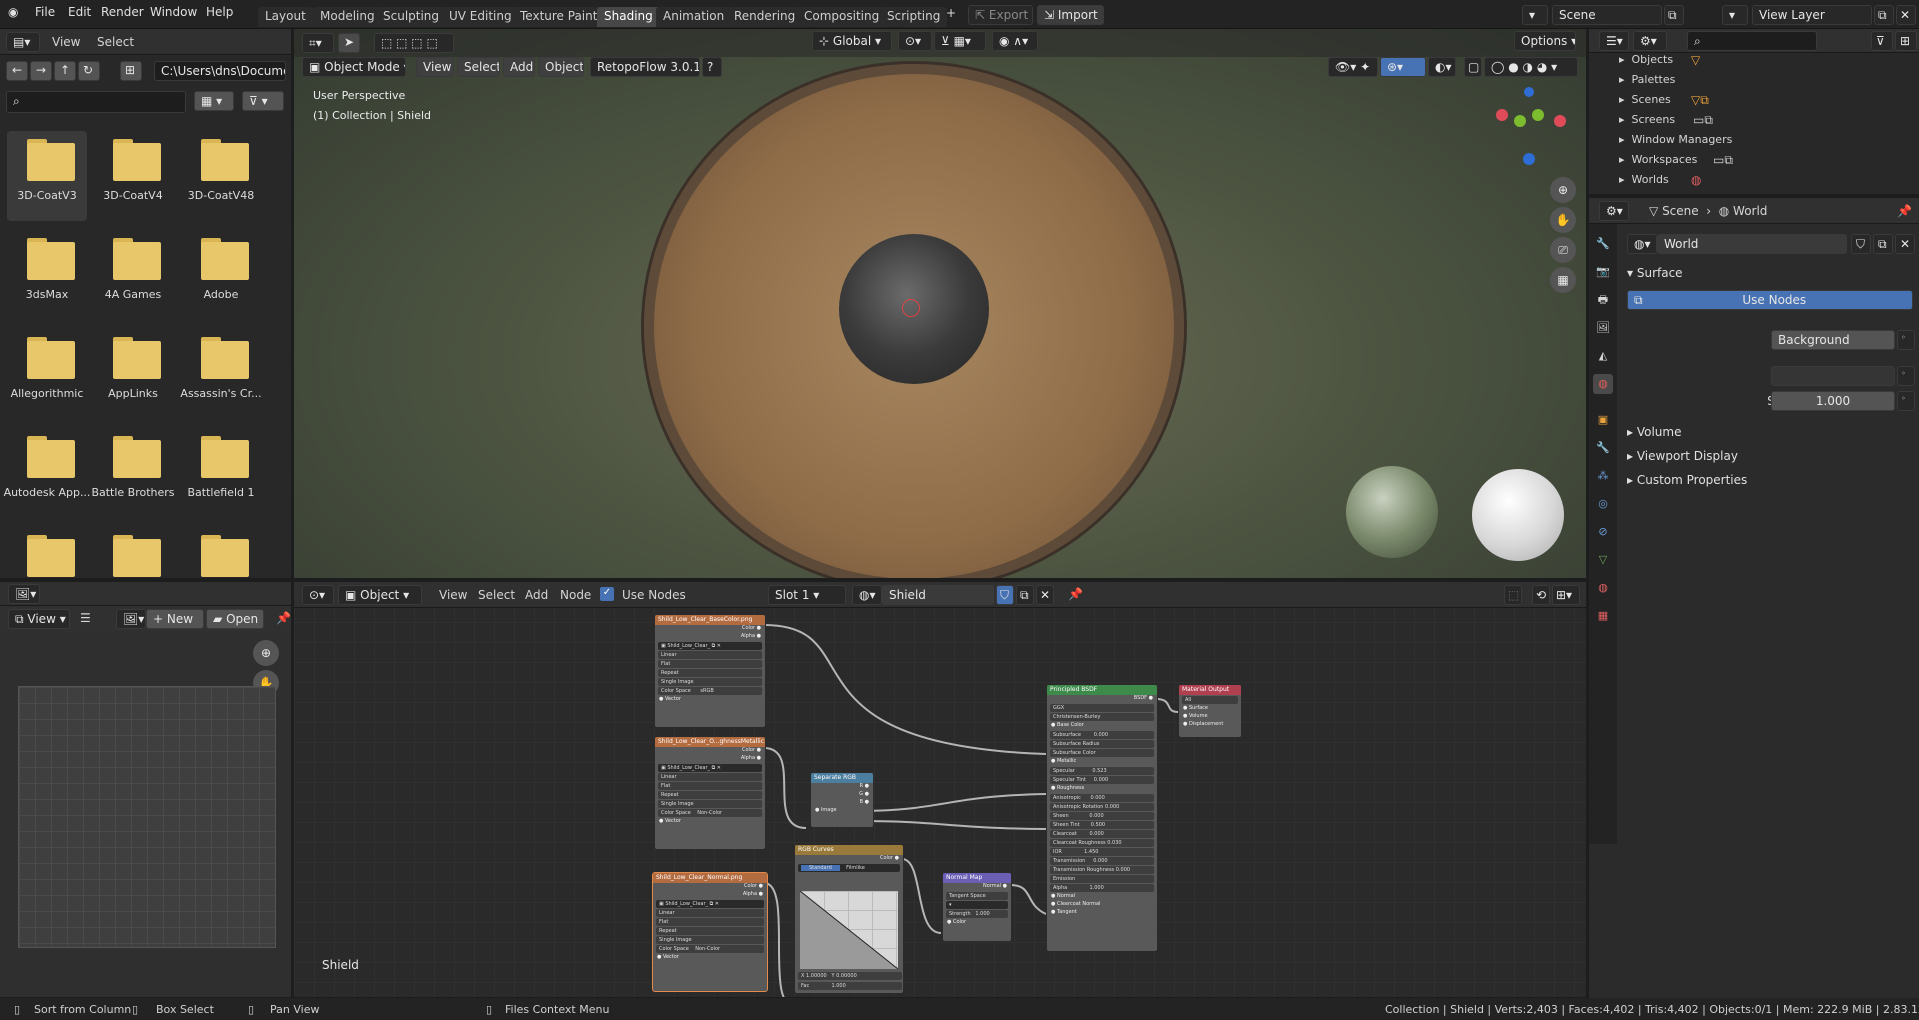  I want to click on socket-vector-in: ● Vector, so click(710, 958).